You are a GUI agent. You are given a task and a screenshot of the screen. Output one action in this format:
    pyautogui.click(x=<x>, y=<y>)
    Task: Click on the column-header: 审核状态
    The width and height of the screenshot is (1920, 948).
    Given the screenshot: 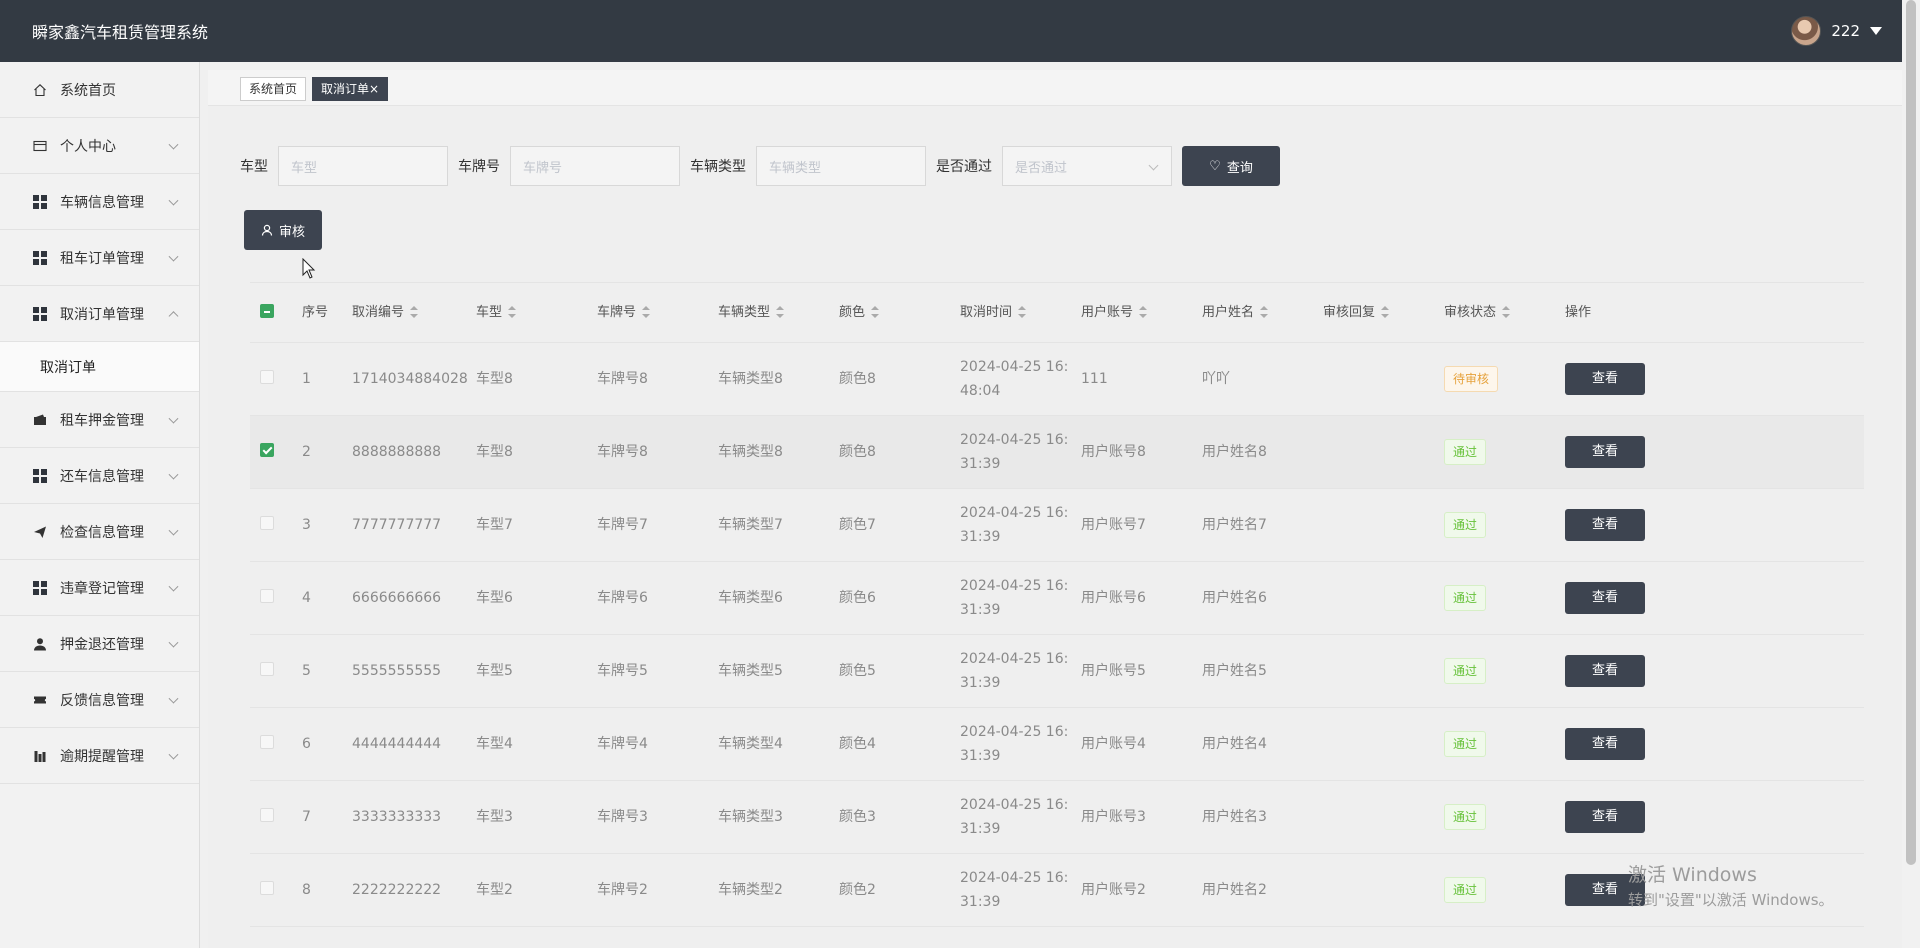 What is the action you would take?
    pyautogui.click(x=1504, y=313)
    